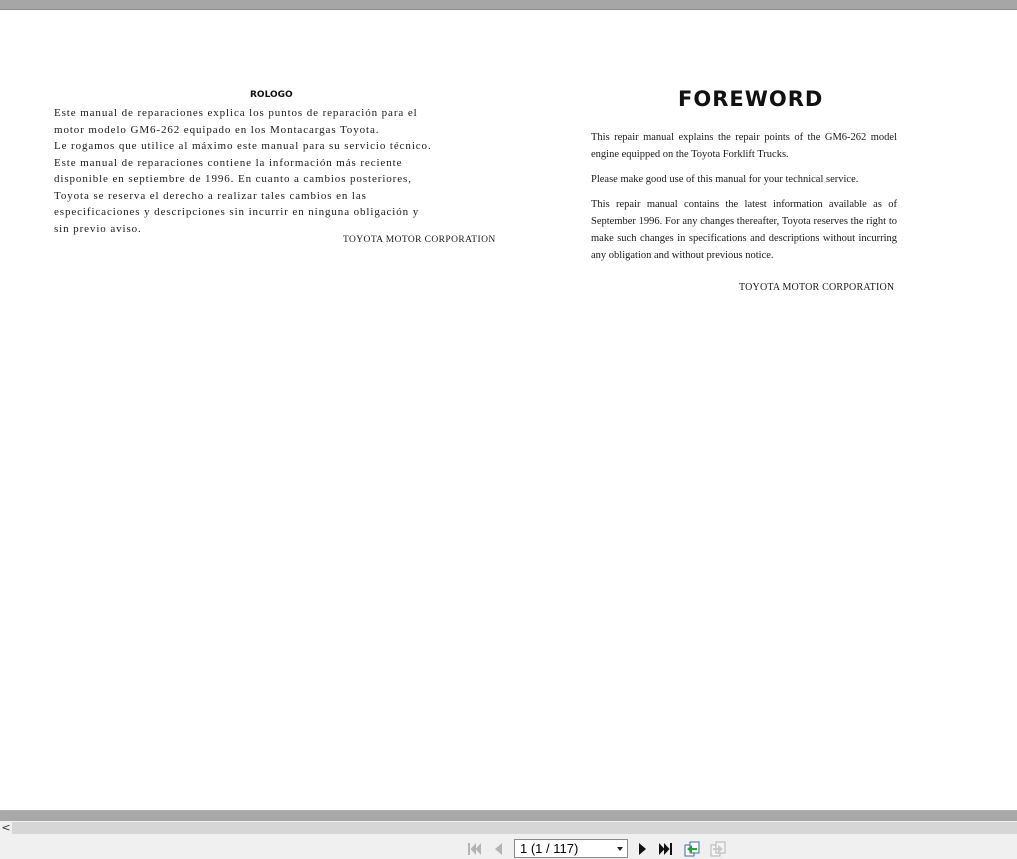  I want to click on go-back-button, so click(692, 849).